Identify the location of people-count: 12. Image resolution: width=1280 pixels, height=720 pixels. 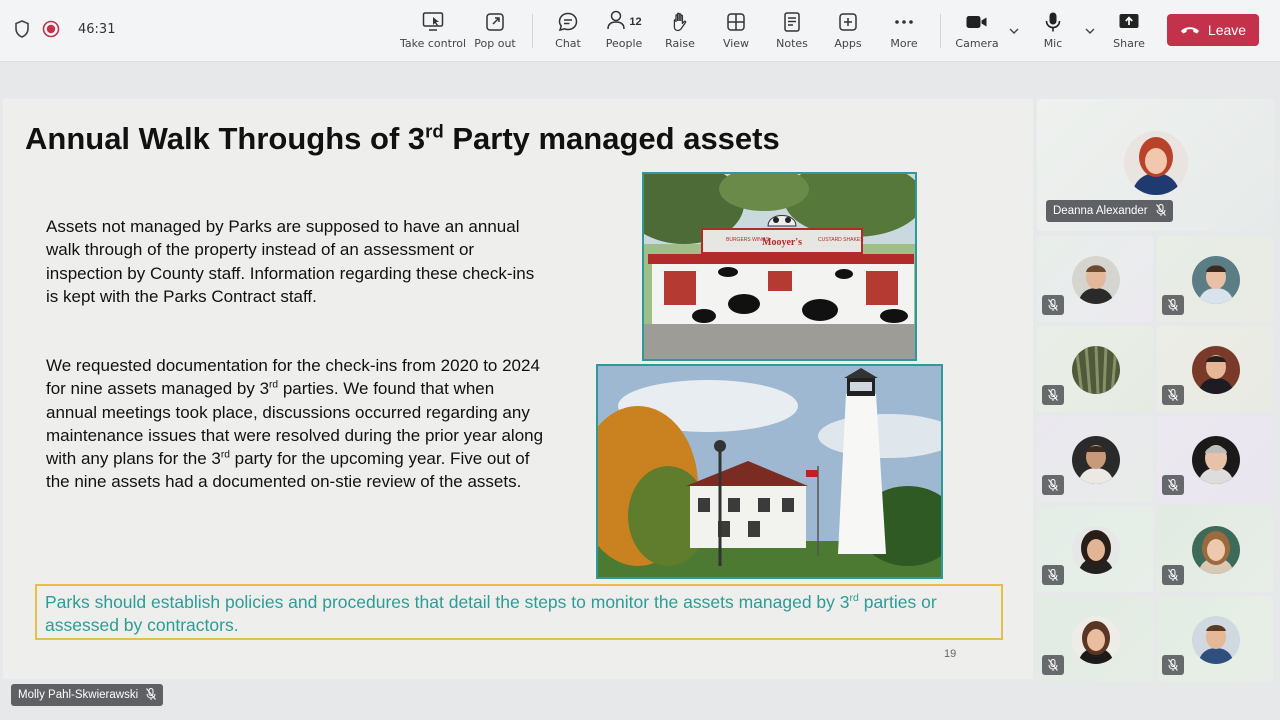
(635, 22).